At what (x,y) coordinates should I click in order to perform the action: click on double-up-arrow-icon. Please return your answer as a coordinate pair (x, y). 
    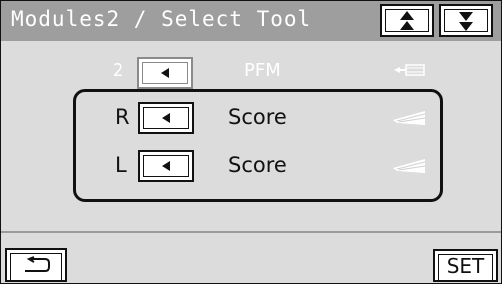
    Looking at the image, I should click on (407, 20).